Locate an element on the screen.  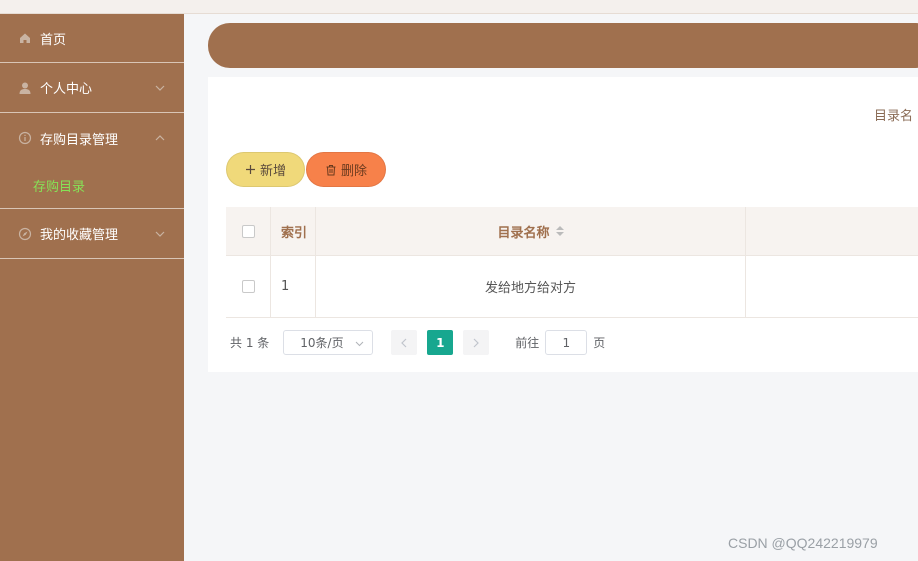
goto-prefix: 前往 is located at coordinates (527, 343).